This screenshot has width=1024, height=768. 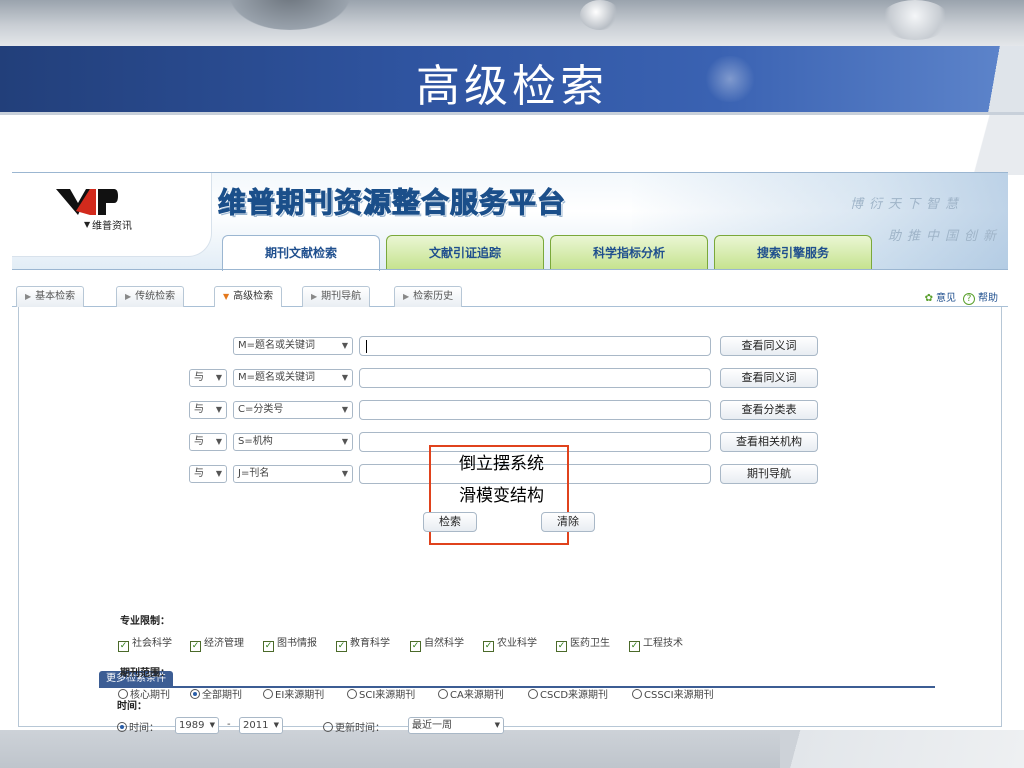 What do you see at coordinates (381, 693) in the screenshot?
I see `range-radio: SCI来源期刊` at bounding box center [381, 693].